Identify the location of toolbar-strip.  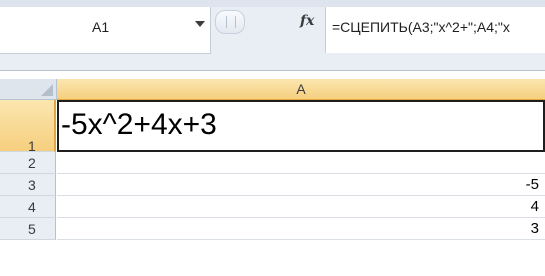
(272, 3).